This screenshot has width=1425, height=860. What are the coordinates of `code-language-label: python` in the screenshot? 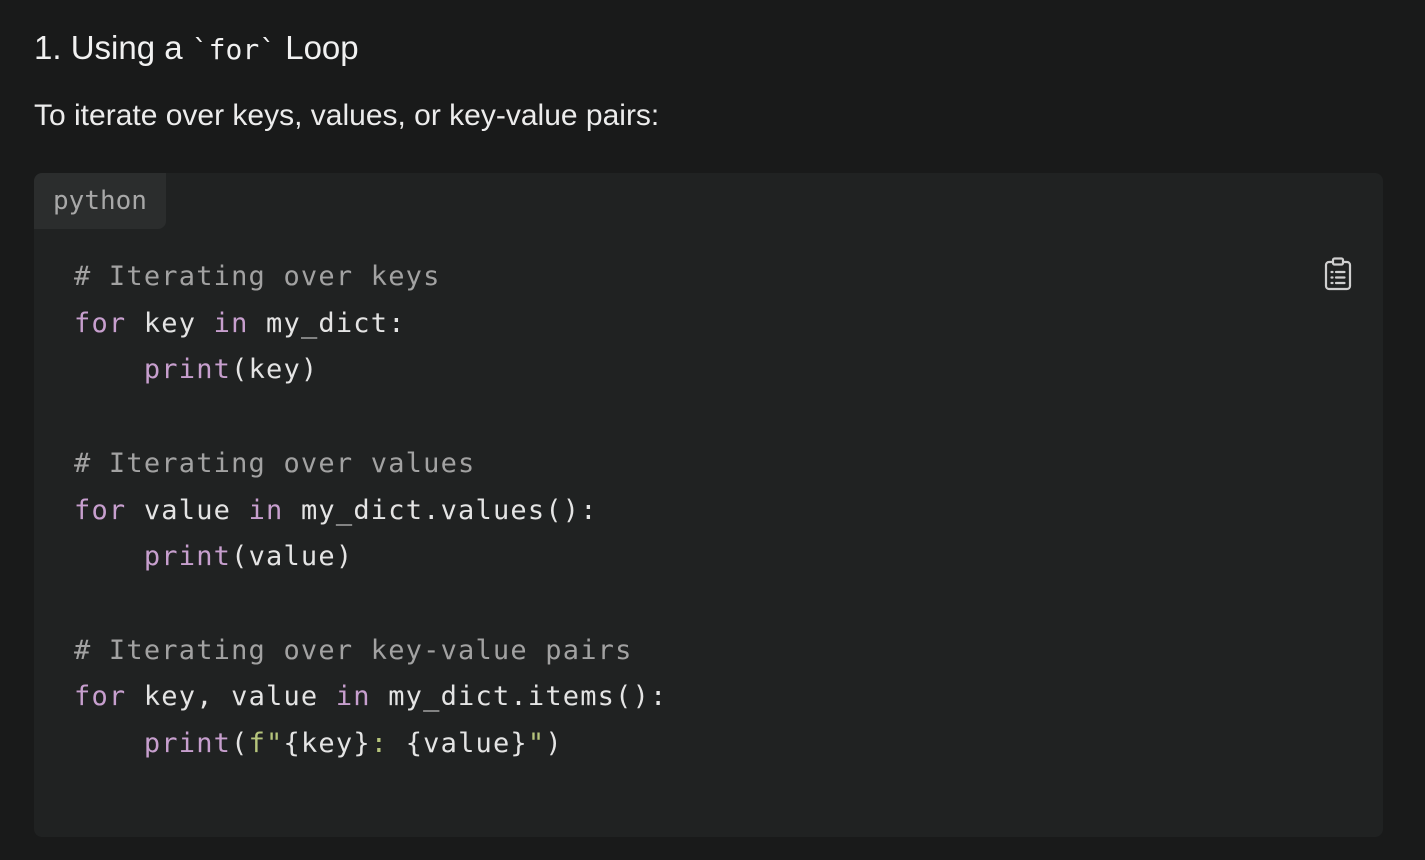 It's located at (100, 201).